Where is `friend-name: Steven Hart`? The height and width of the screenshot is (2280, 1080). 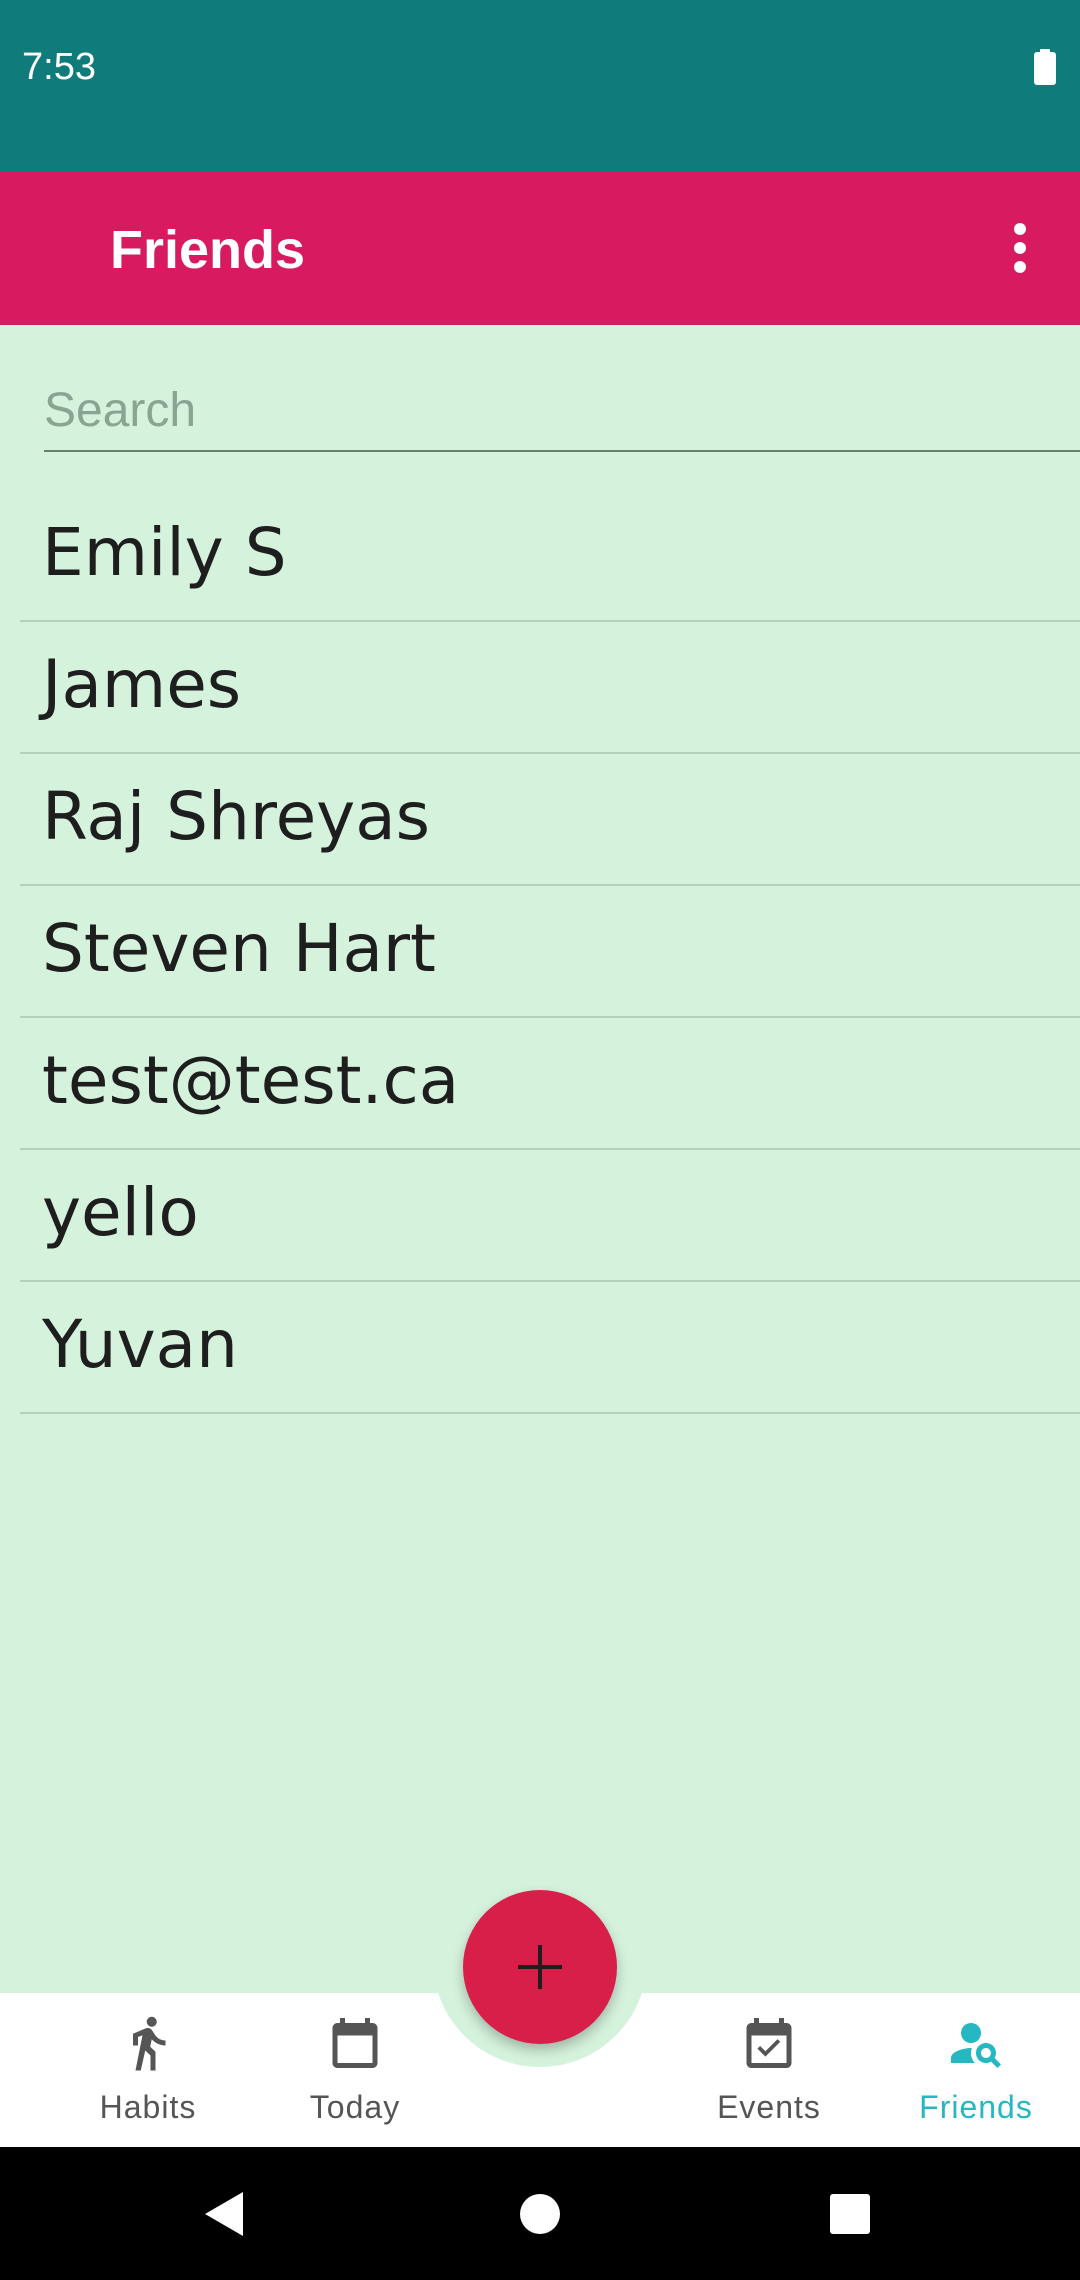 friend-name: Steven Hart is located at coordinates (239, 948).